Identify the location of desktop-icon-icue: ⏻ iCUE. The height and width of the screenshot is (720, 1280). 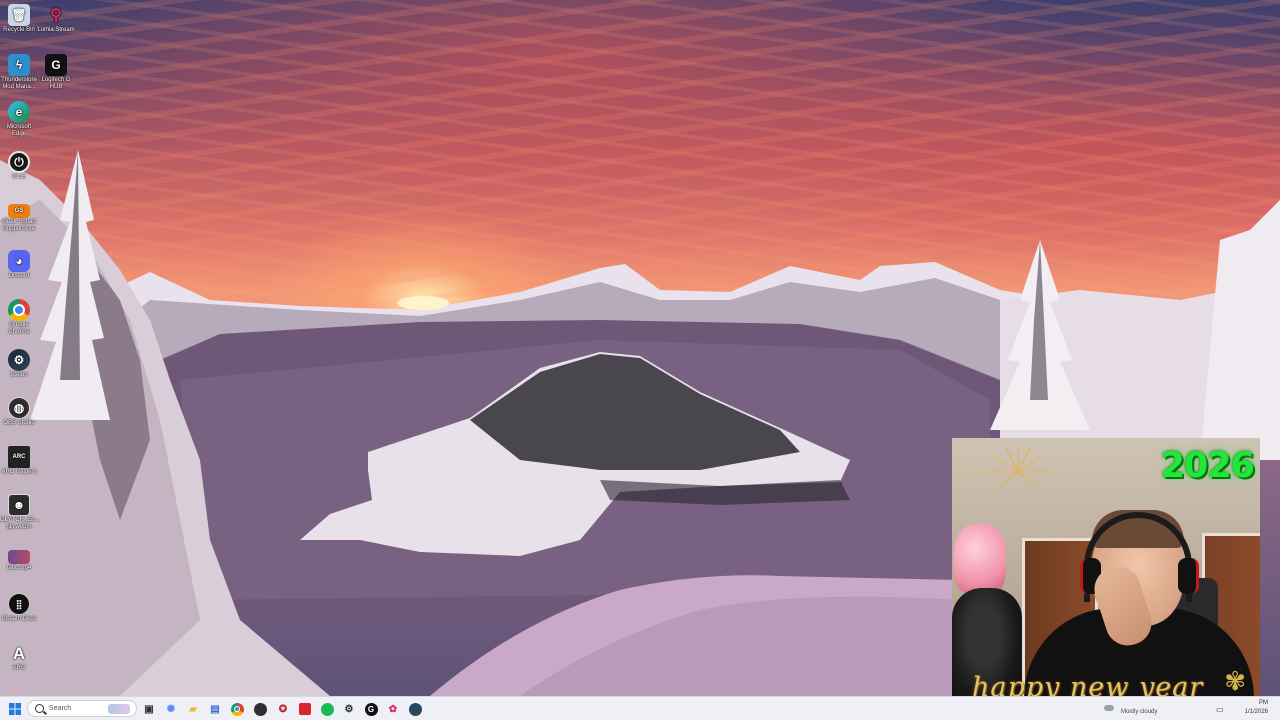
(19, 166).